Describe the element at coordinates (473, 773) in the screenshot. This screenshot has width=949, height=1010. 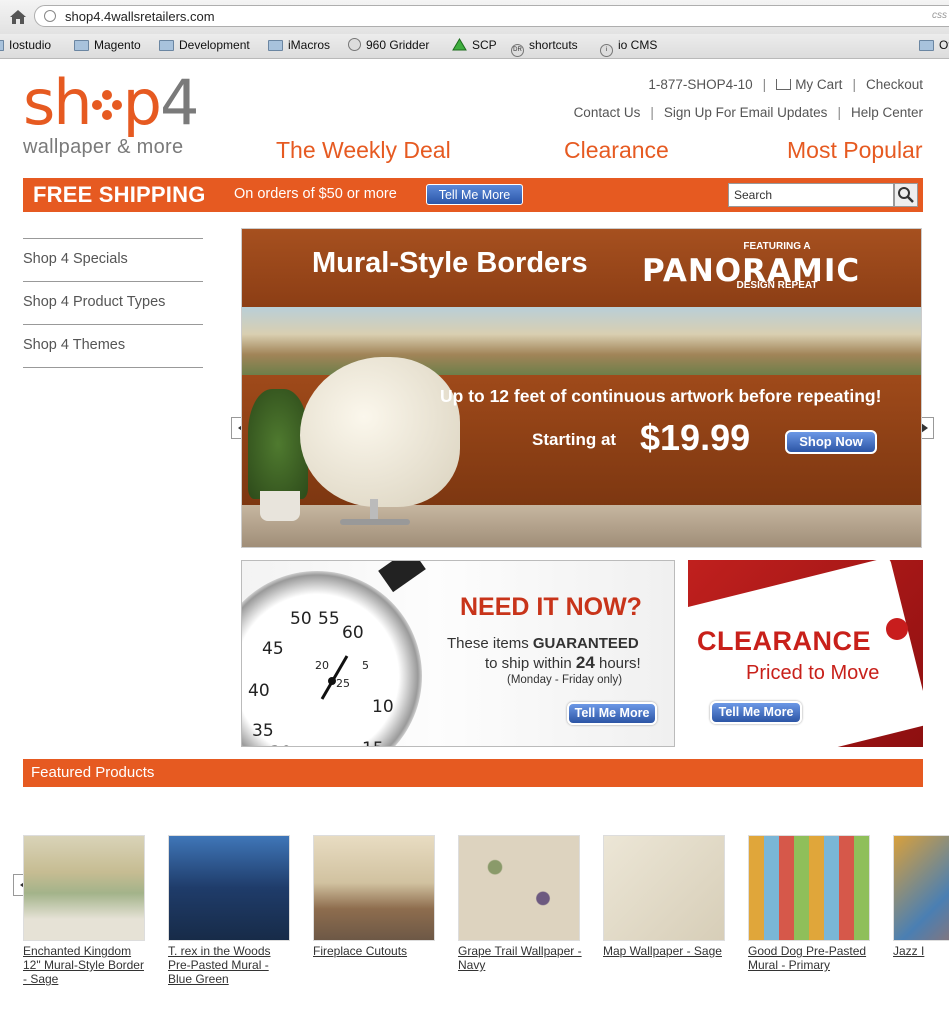
I see `featured-products-bar: Featured Products` at that location.